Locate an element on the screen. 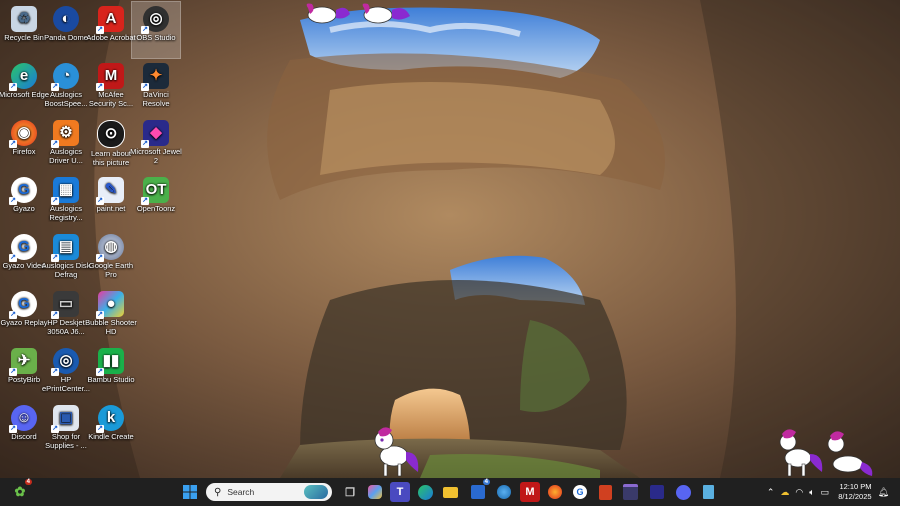 Image resolution: width=900 pixels, height=506 pixels. desktop-icon-learn-about-picture: ⊙ Learn about this picture is located at coordinates (111, 144).